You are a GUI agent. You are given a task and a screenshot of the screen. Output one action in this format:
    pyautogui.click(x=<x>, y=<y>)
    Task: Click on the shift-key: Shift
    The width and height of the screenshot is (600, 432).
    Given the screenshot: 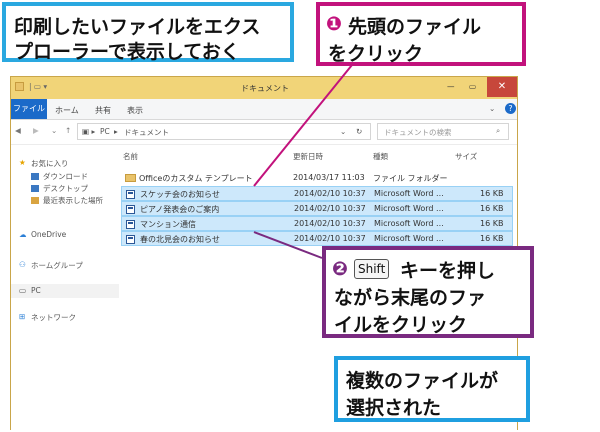 What is the action you would take?
    pyautogui.click(x=372, y=269)
    